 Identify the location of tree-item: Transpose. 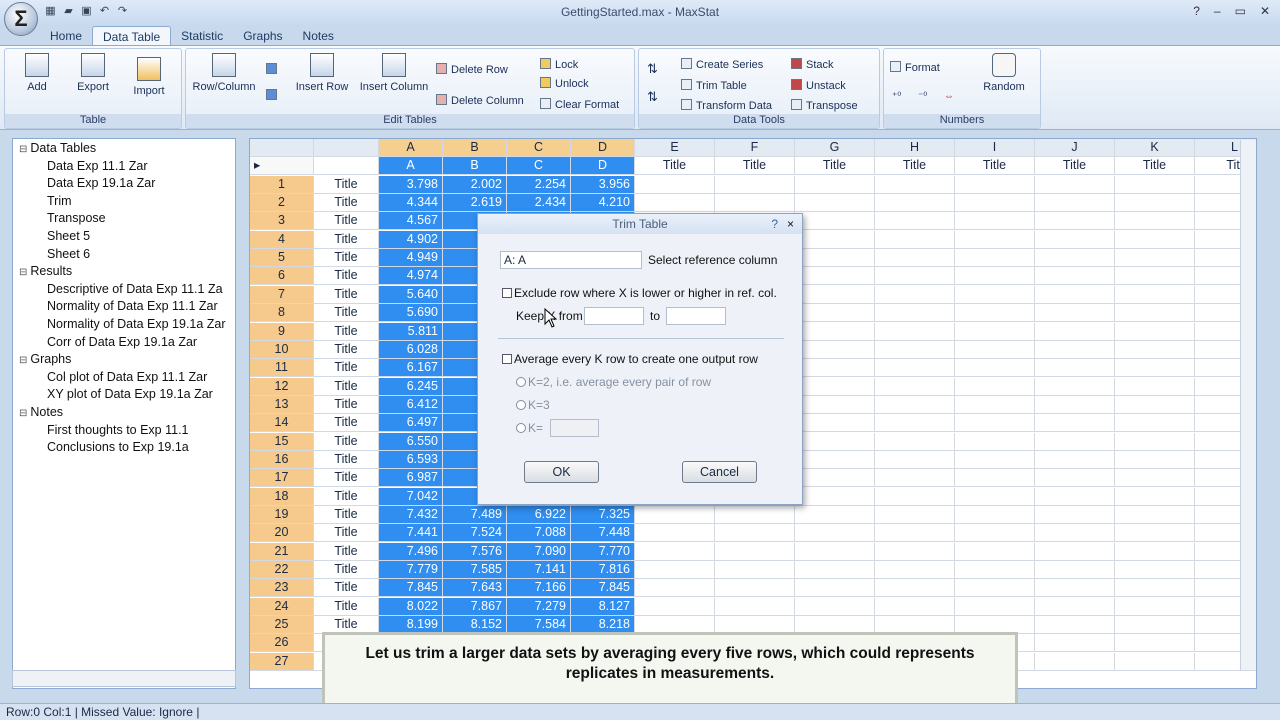
(76, 218).